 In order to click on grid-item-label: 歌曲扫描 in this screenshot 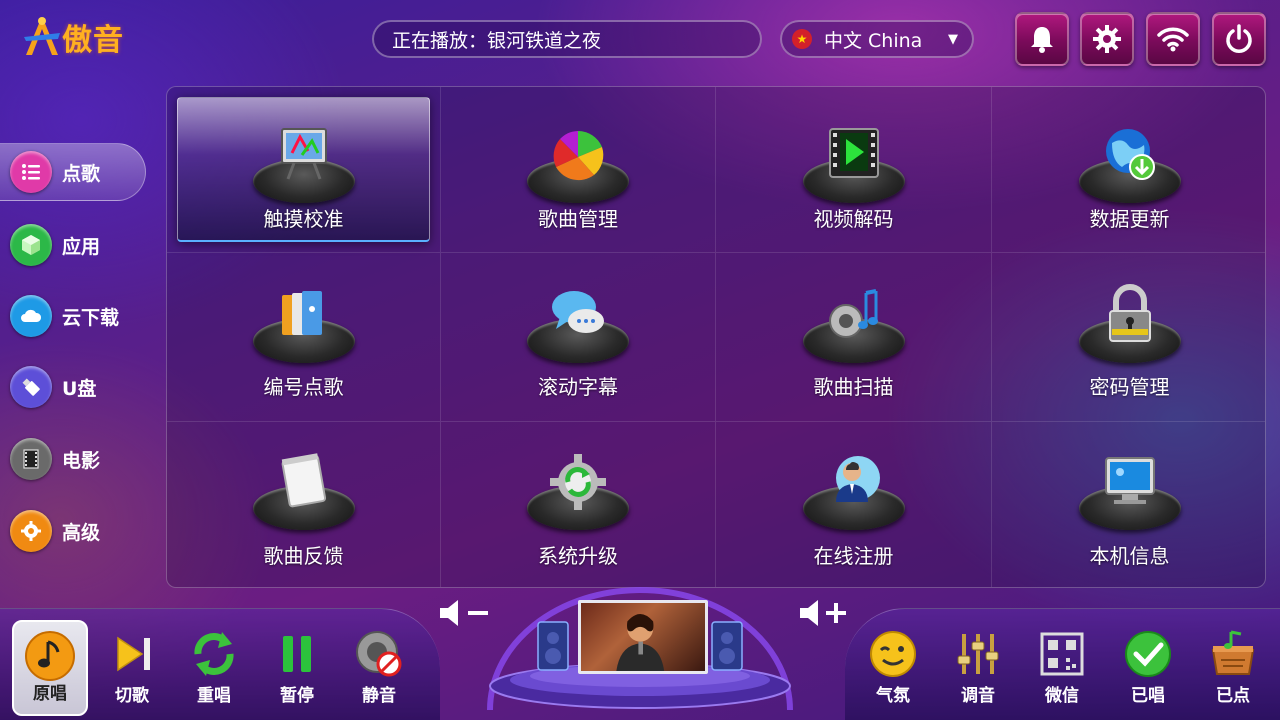, I will do `click(853, 387)`.